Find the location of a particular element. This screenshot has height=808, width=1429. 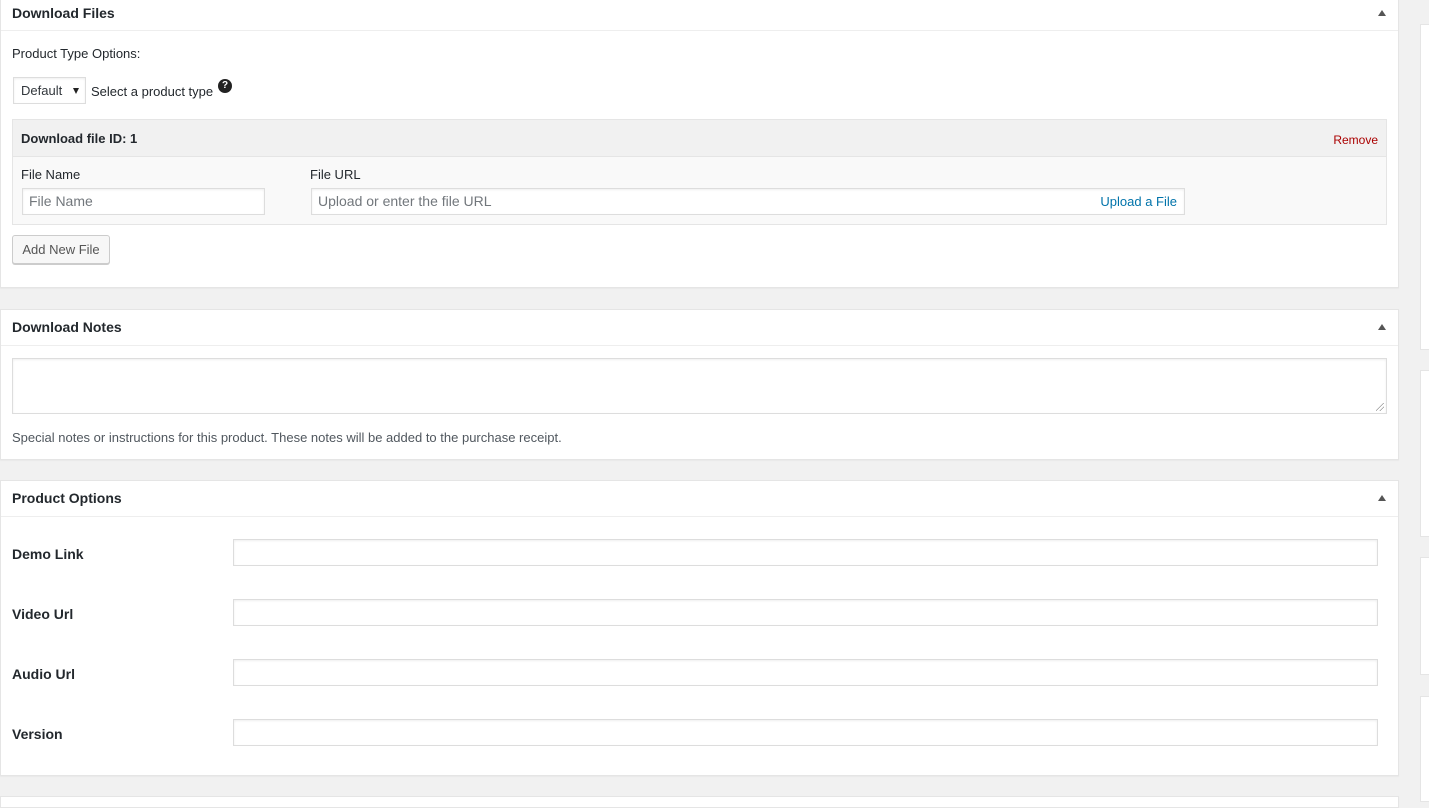

video-url-input is located at coordinates (805, 612).